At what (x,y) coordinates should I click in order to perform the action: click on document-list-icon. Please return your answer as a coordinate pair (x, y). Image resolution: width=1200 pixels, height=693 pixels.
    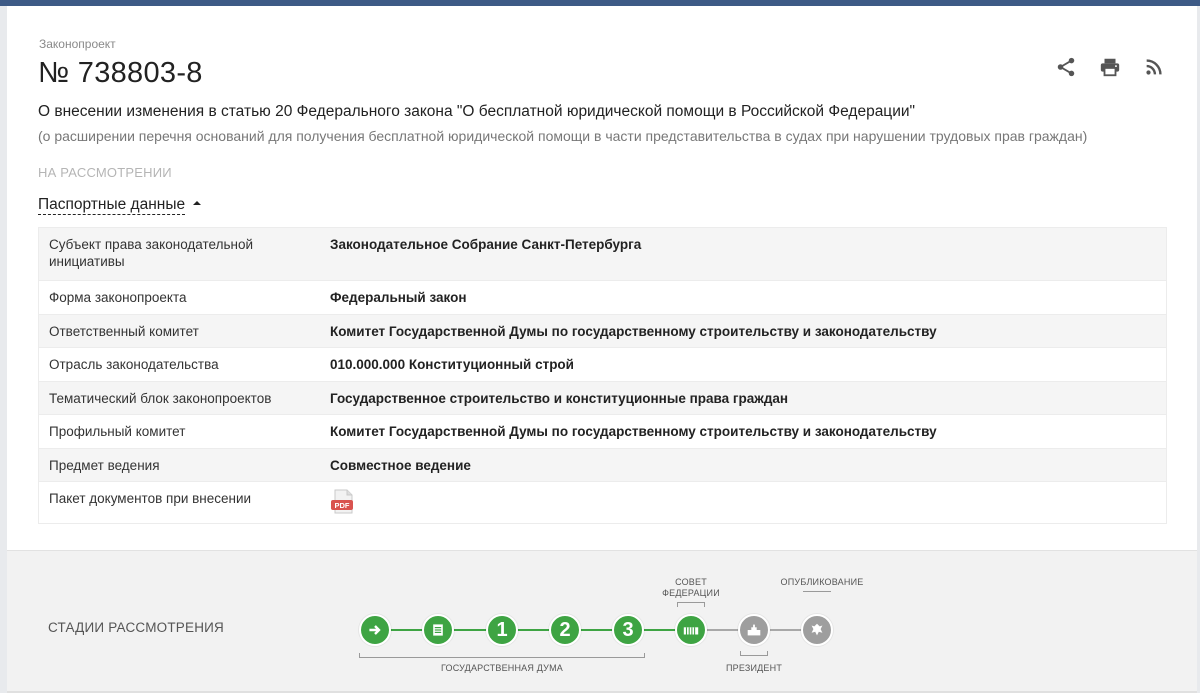
    Looking at the image, I should click on (438, 630).